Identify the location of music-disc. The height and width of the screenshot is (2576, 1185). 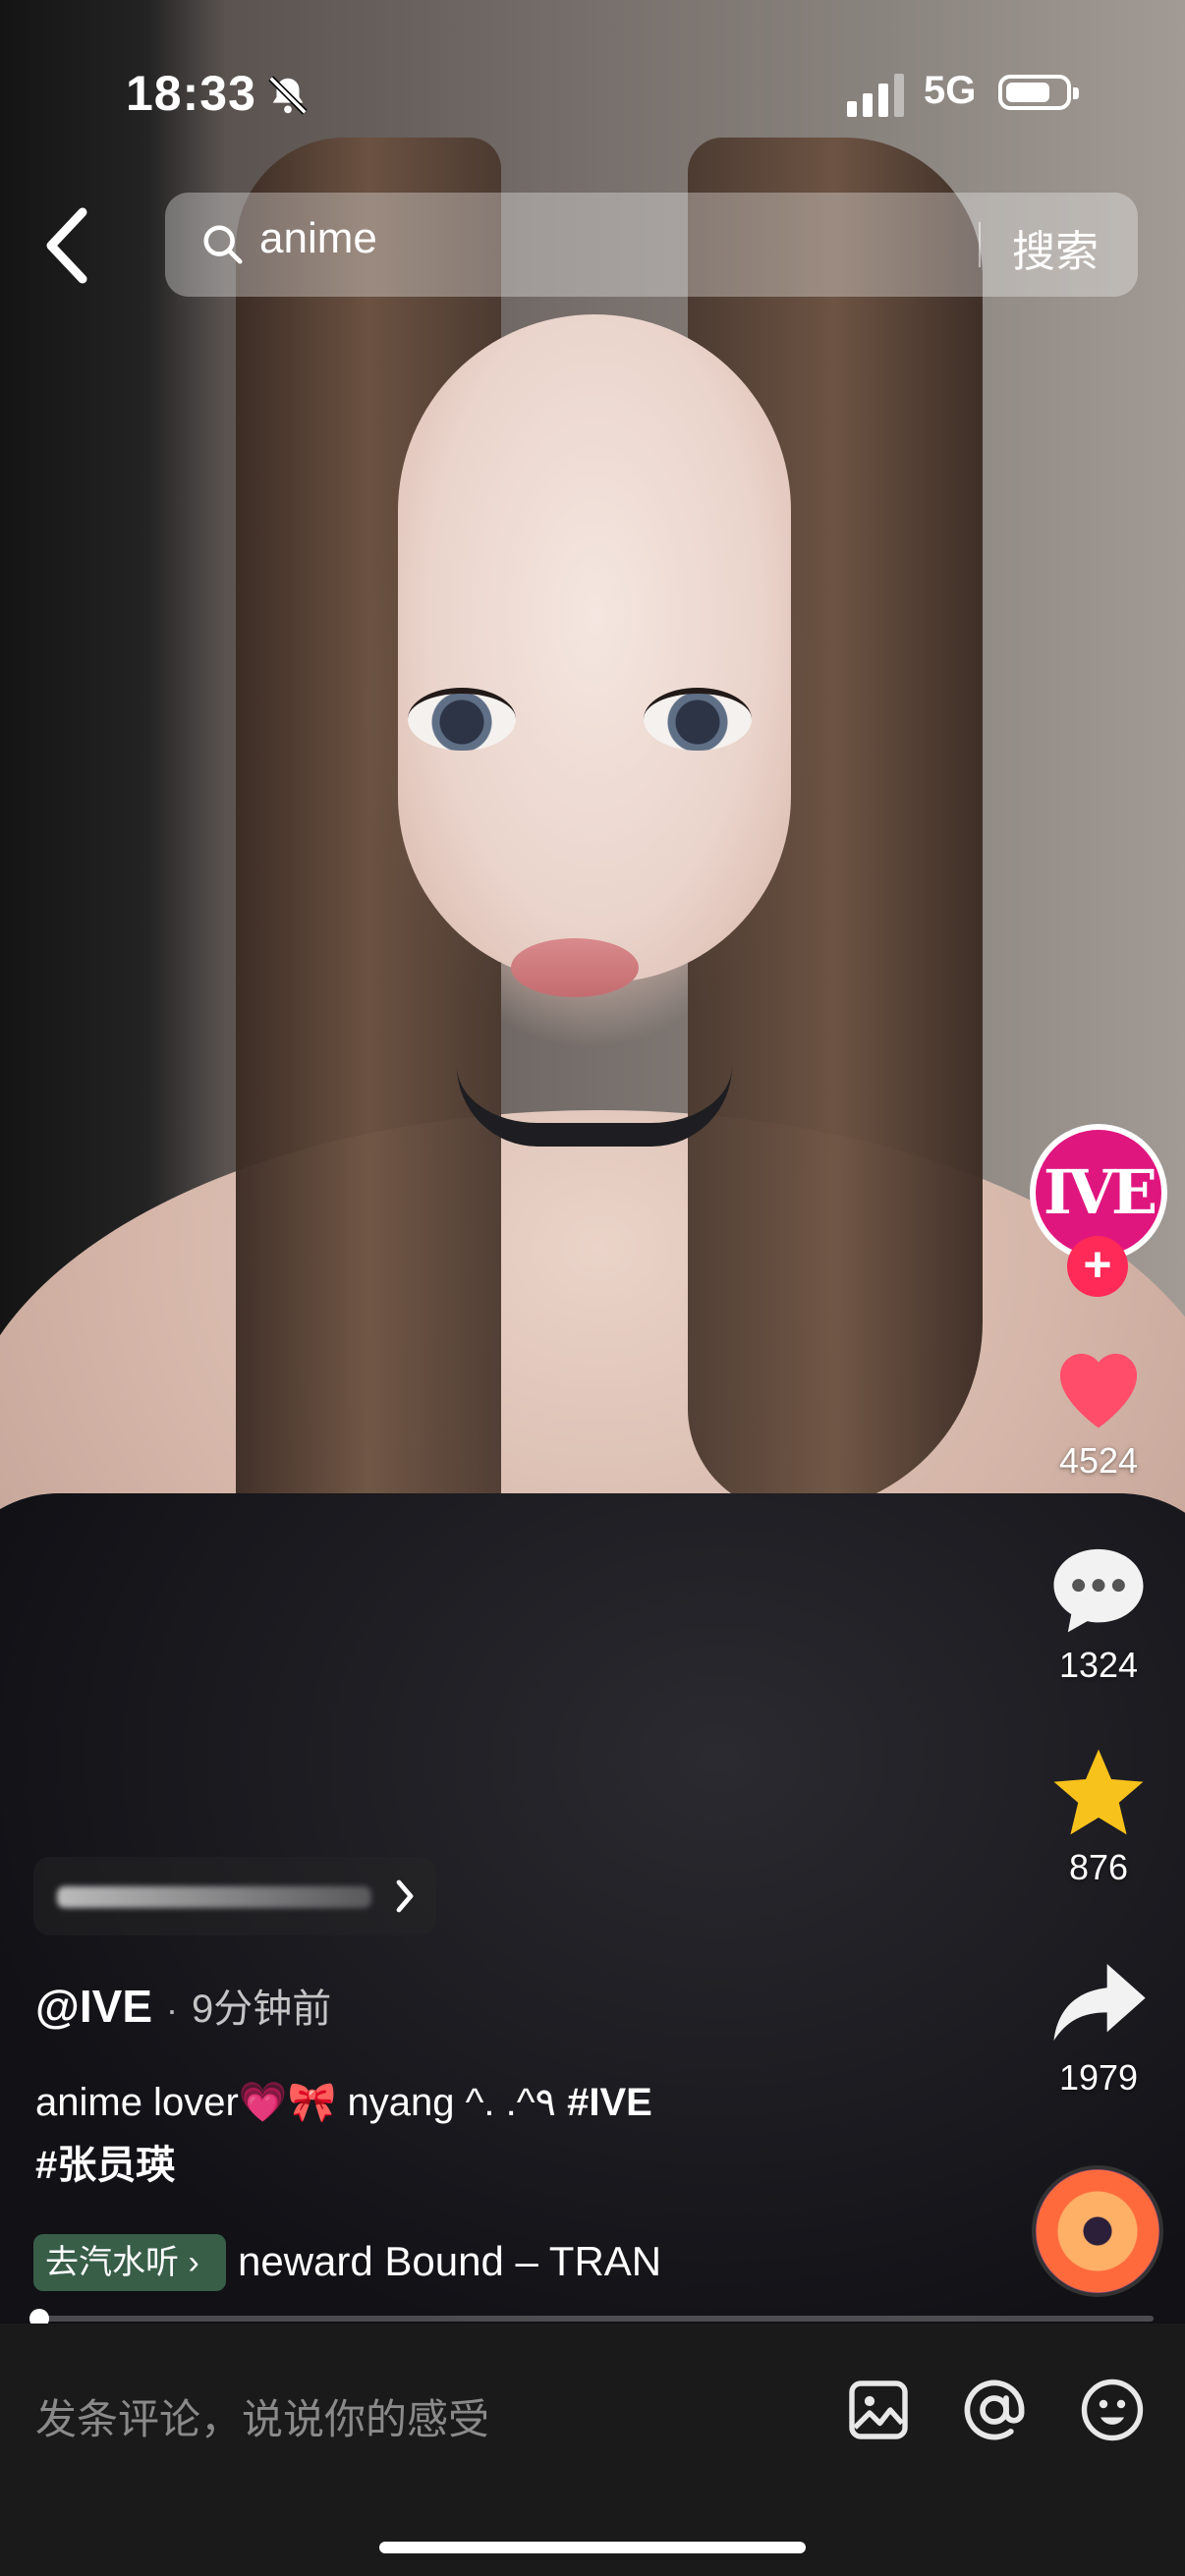
(1098, 2231).